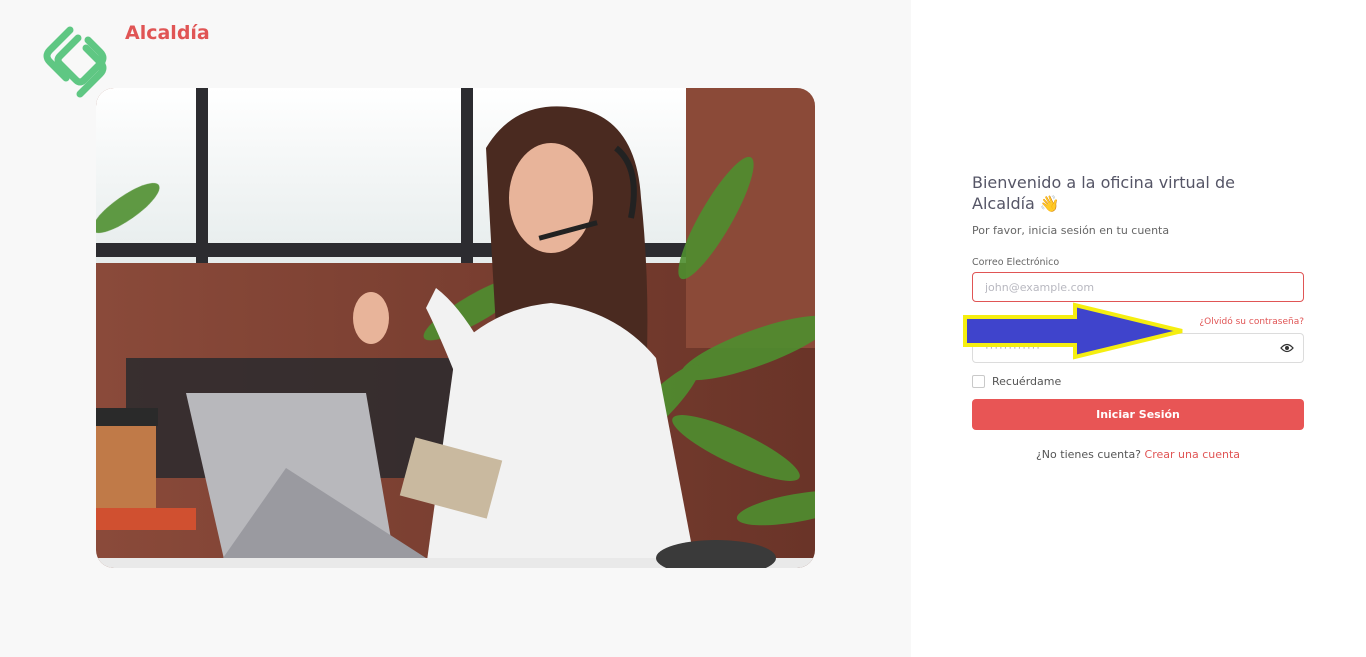 This screenshot has width=1366, height=657. What do you see at coordinates (1088, 454) in the screenshot?
I see `no-account-text: ¿No tienes cuenta?` at bounding box center [1088, 454].